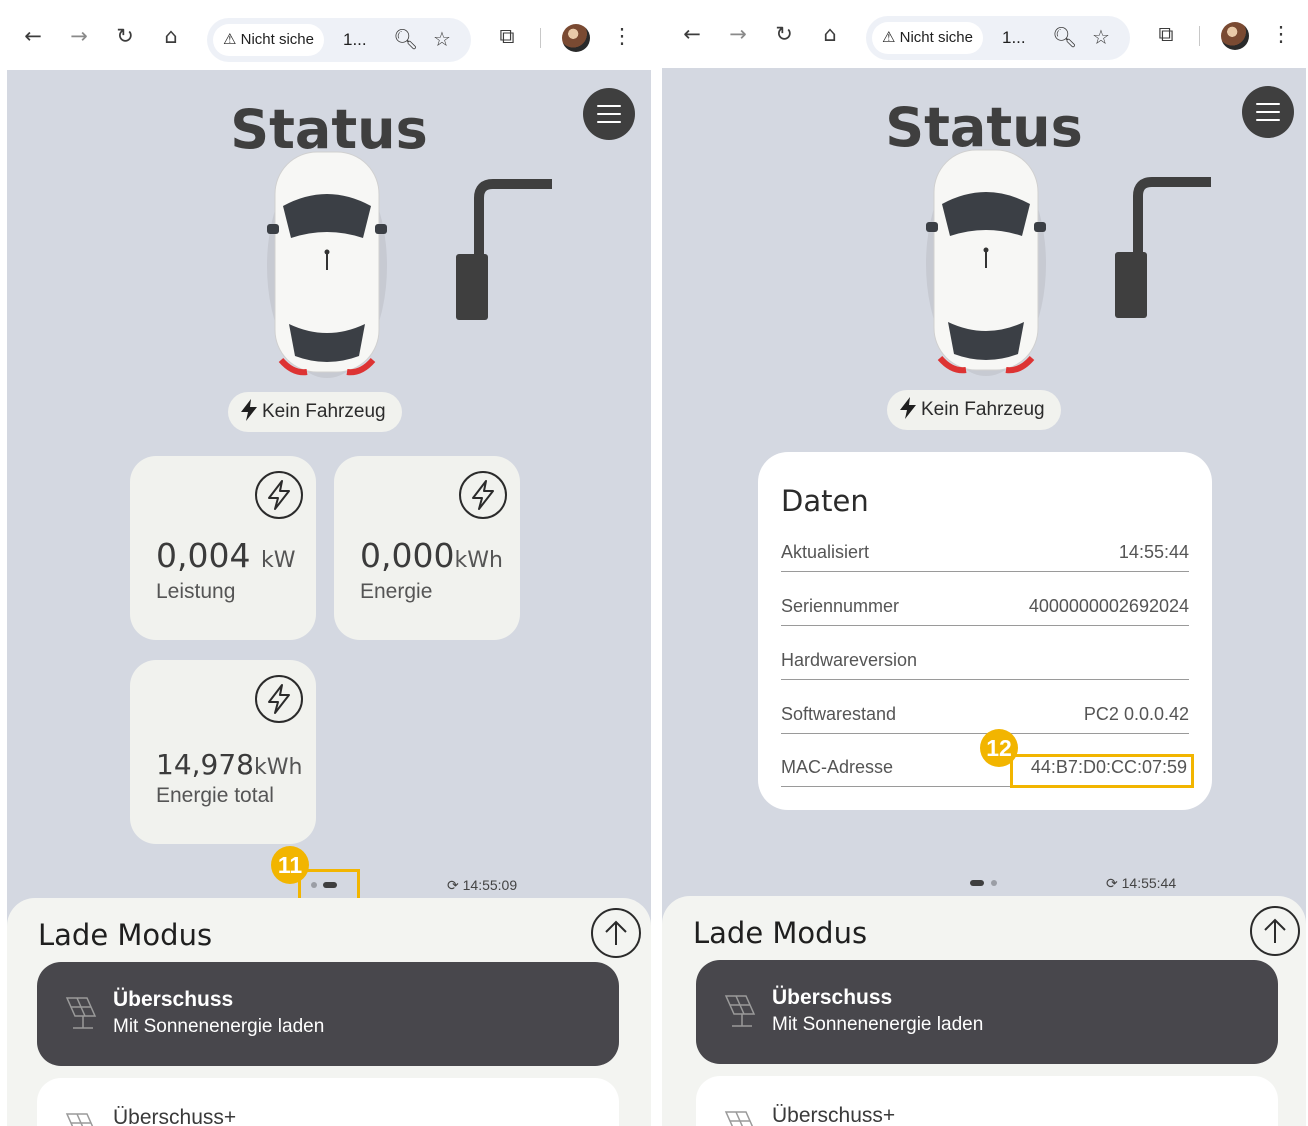 The height and width of the screenshot is (1126, 1308). What do you see at coordinates (196, 591) in the screenshot?
I see `metric-label: Leistung` at bounding box center [196, 591].